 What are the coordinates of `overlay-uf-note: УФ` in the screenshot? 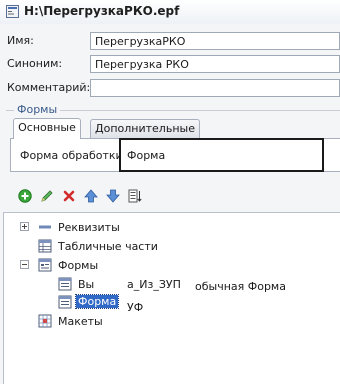 It's located at (135, 307).